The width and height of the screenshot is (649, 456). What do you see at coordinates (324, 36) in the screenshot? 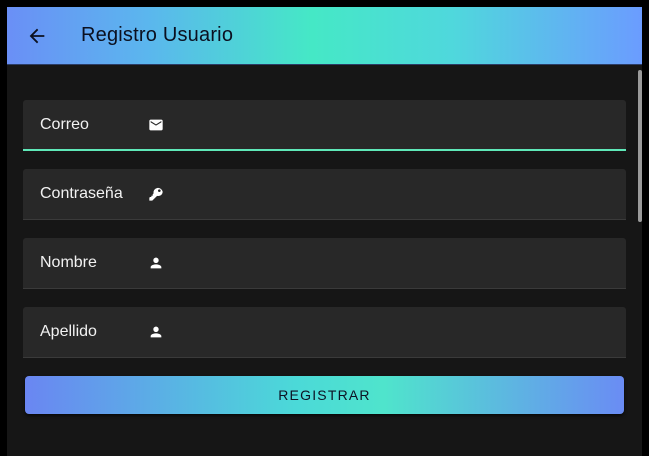
I see `app-bar: Registro Usuario` at bounding box center [324, 36].